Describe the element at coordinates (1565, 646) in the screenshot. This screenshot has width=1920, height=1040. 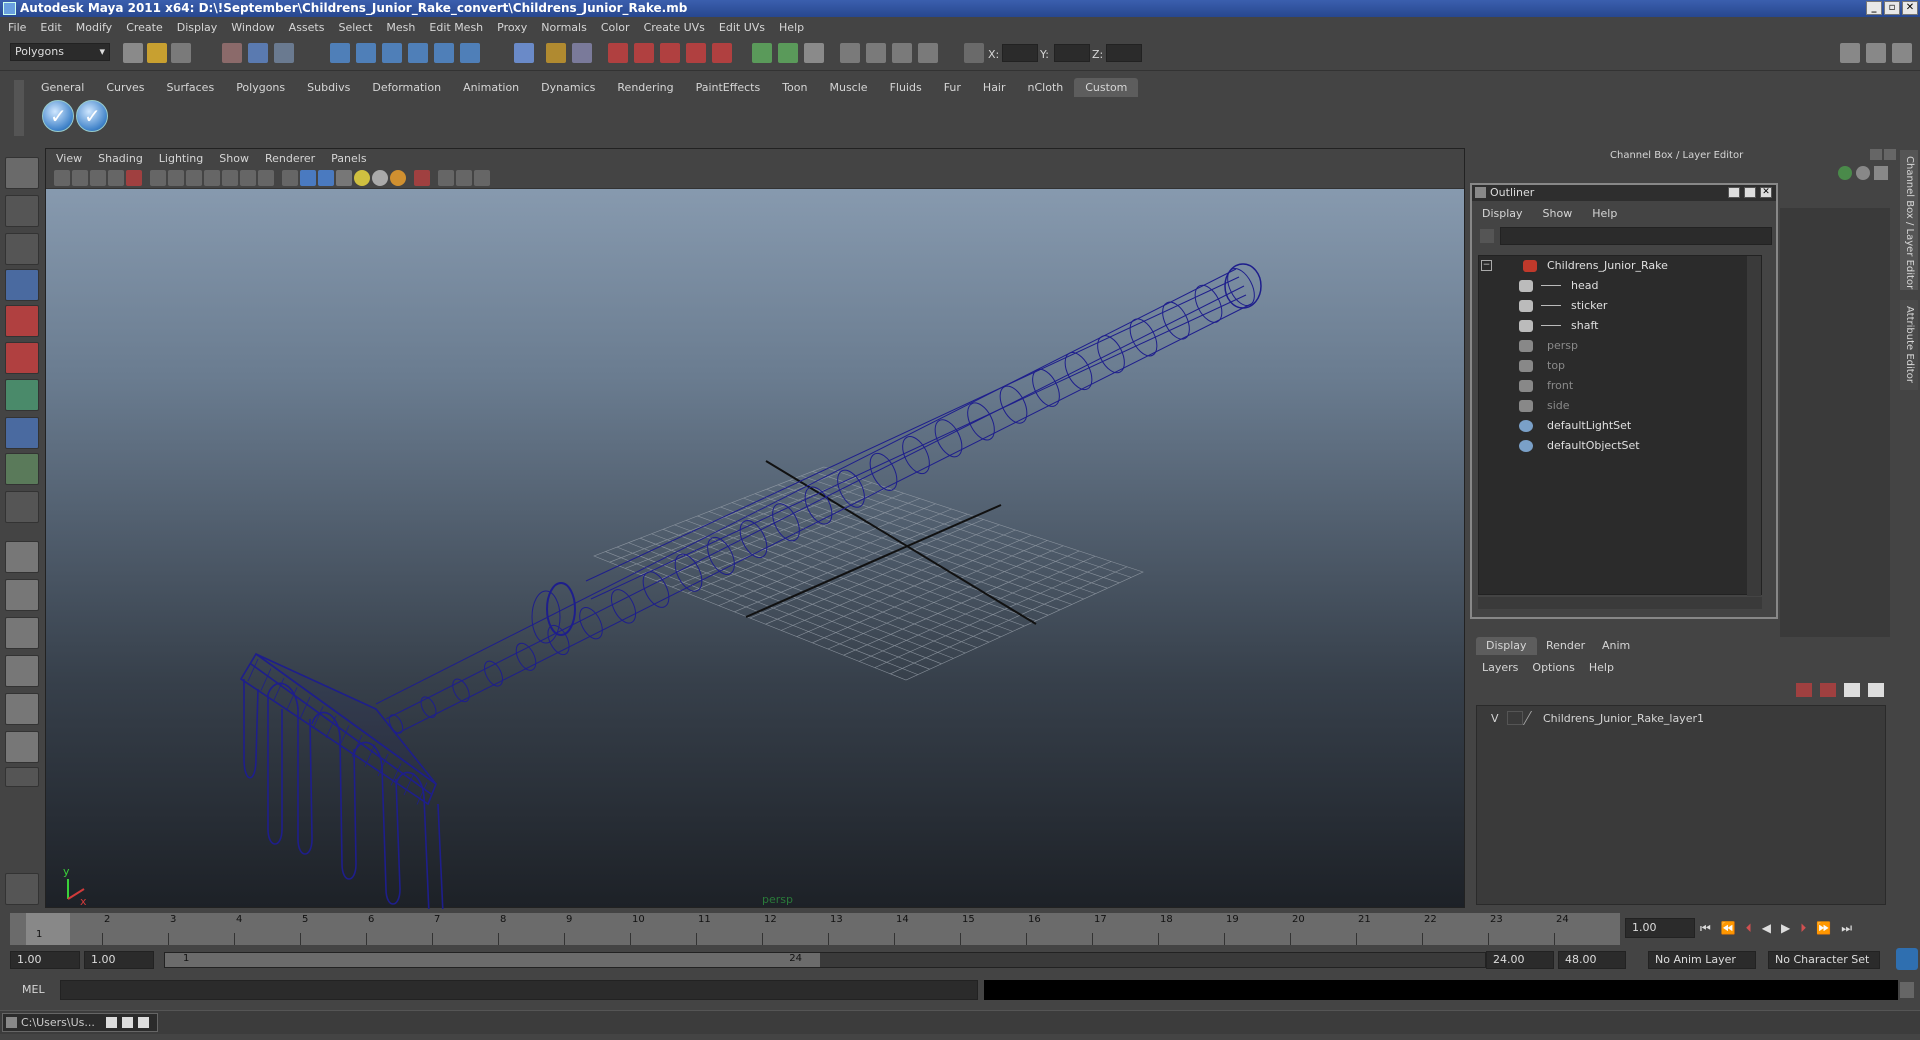
I see `layer-tab-render: Render` at that location.